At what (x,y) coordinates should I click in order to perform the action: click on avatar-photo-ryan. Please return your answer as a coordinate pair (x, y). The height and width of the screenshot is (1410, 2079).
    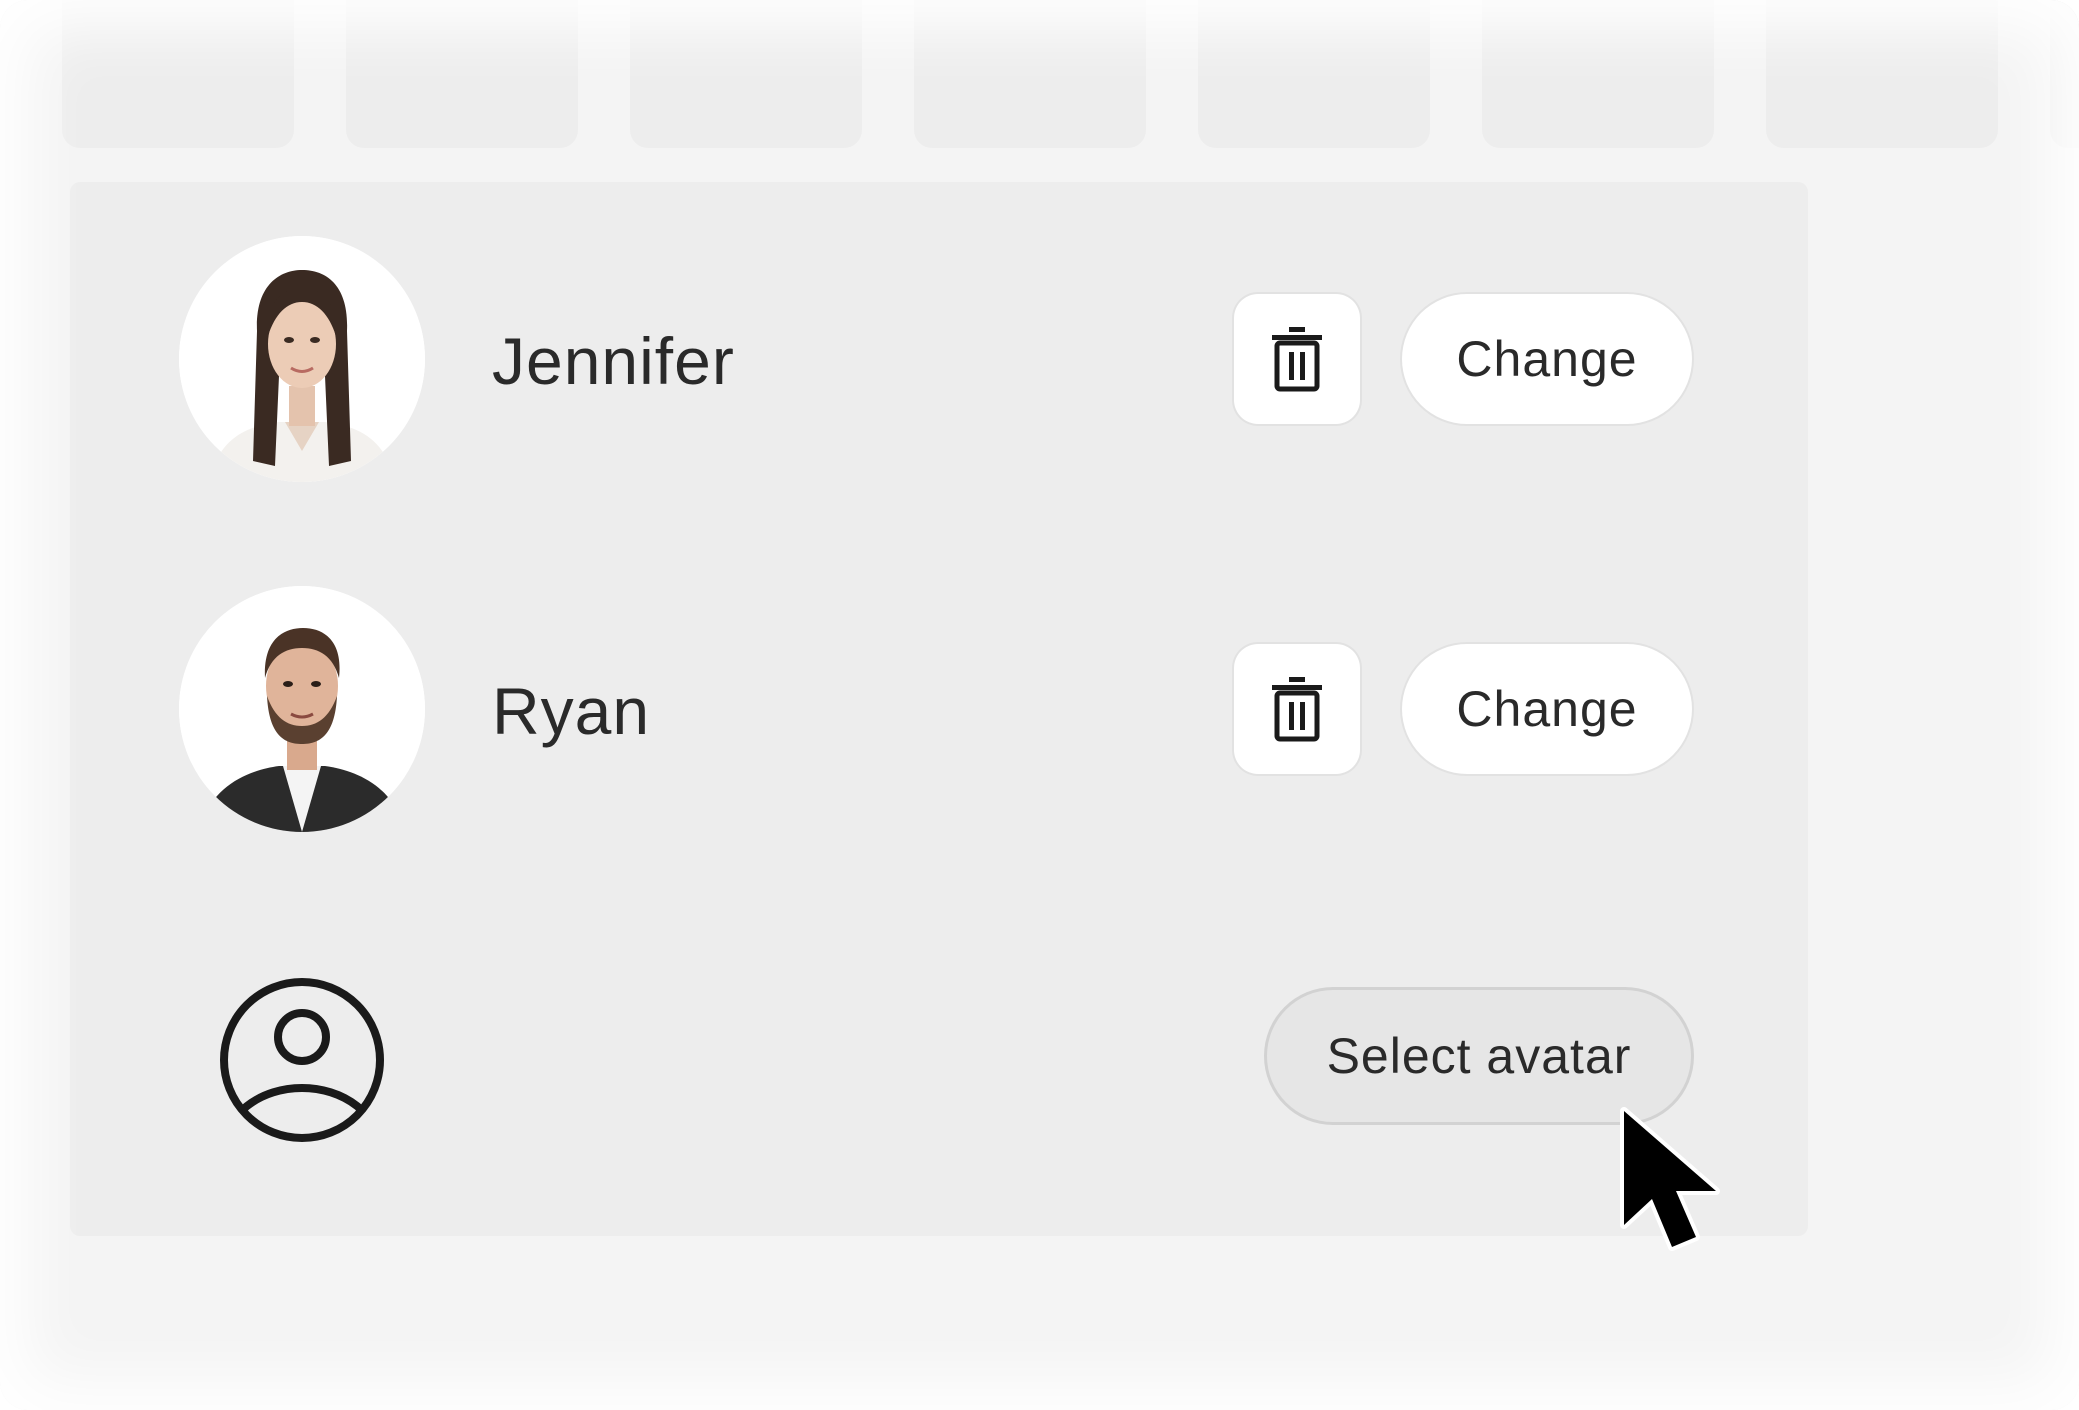
    Looking at the image, I should click on (302, 709).